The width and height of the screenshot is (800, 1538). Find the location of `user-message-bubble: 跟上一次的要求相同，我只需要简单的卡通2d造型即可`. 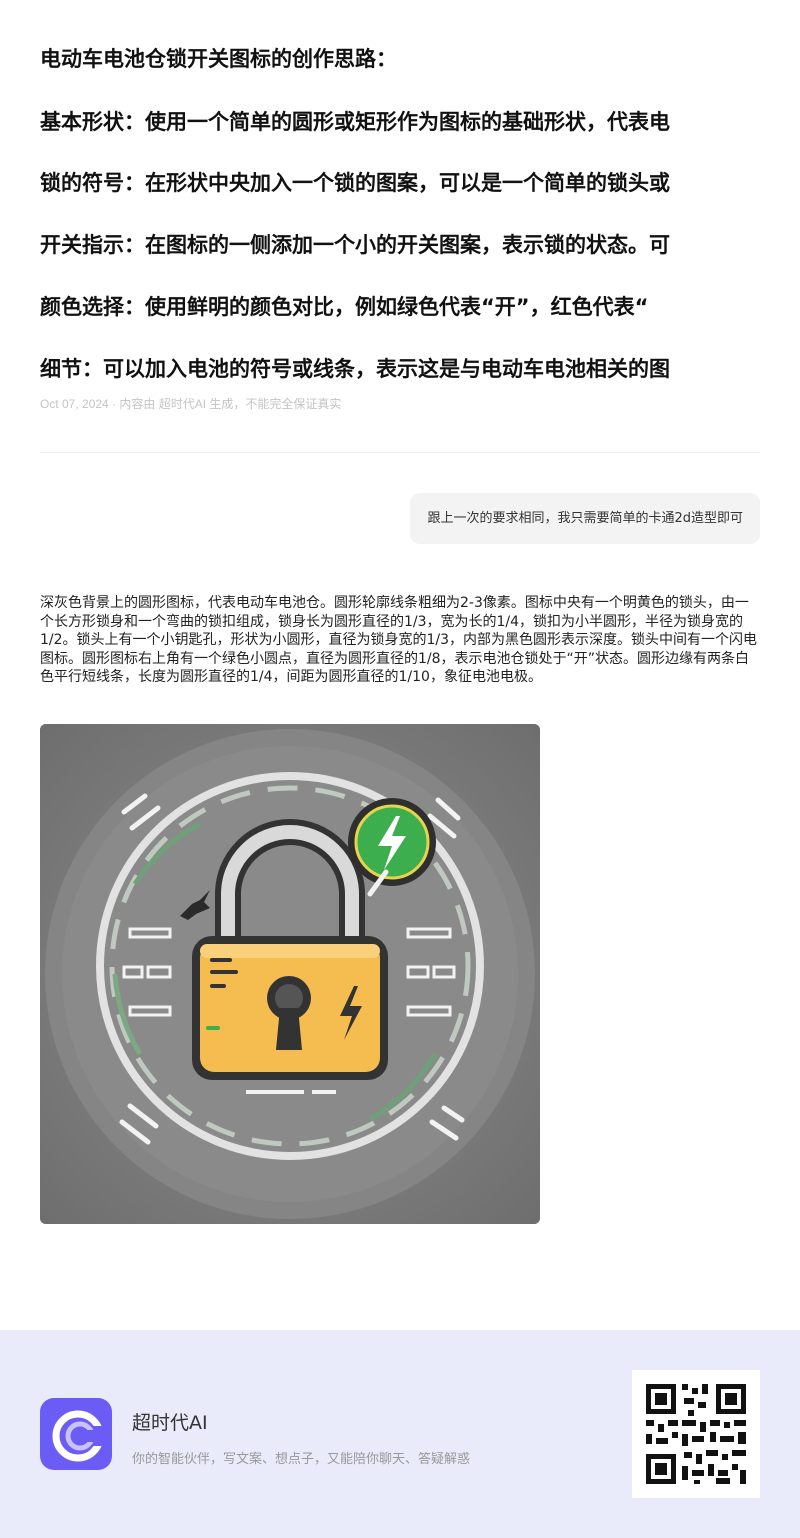

user-message-bubble: 跟上一次的要求相同，我只需要简单的卡通2d造型即可 is located at coordinates (585, 518).